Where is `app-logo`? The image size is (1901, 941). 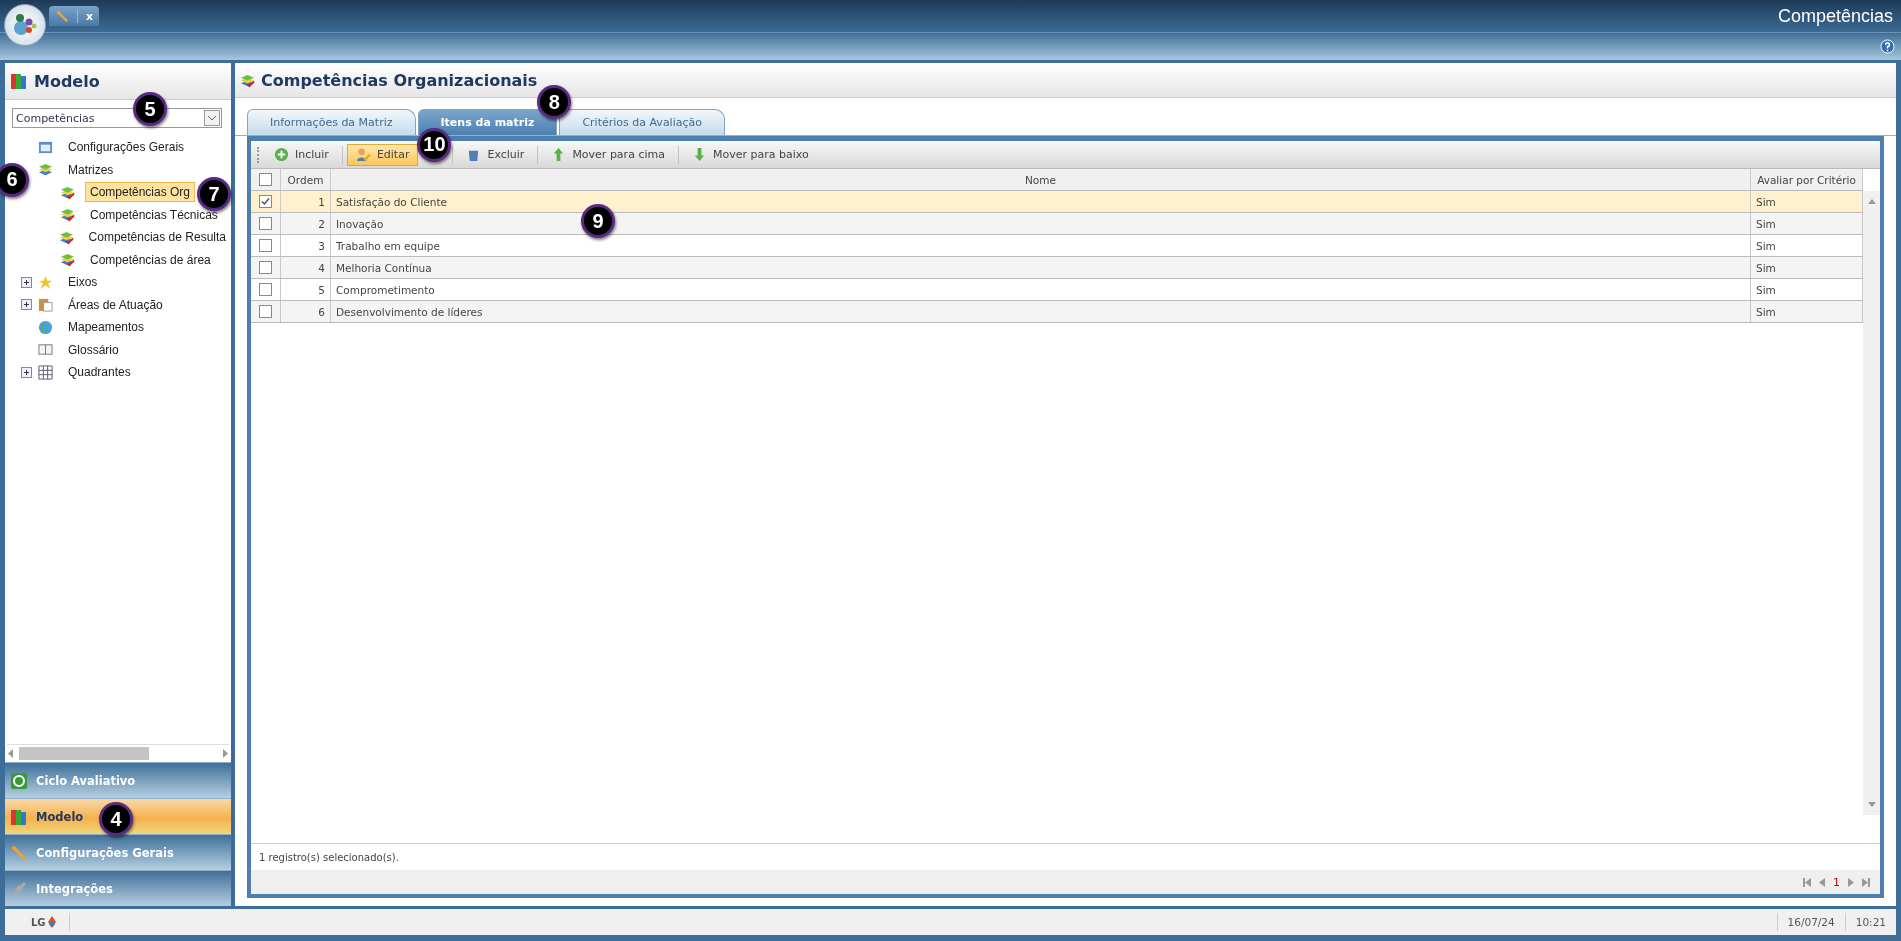
app-logo is located at coordinates (25, 25).